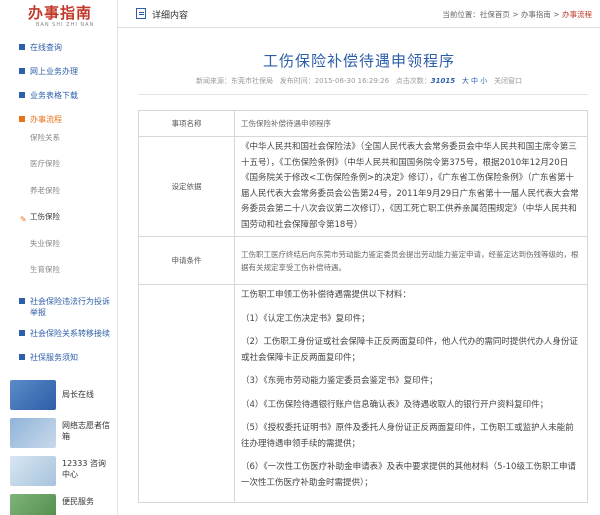  I want to click on nav-item-complaint: 社会保险违法行为投诉举报, so click(59, 305).